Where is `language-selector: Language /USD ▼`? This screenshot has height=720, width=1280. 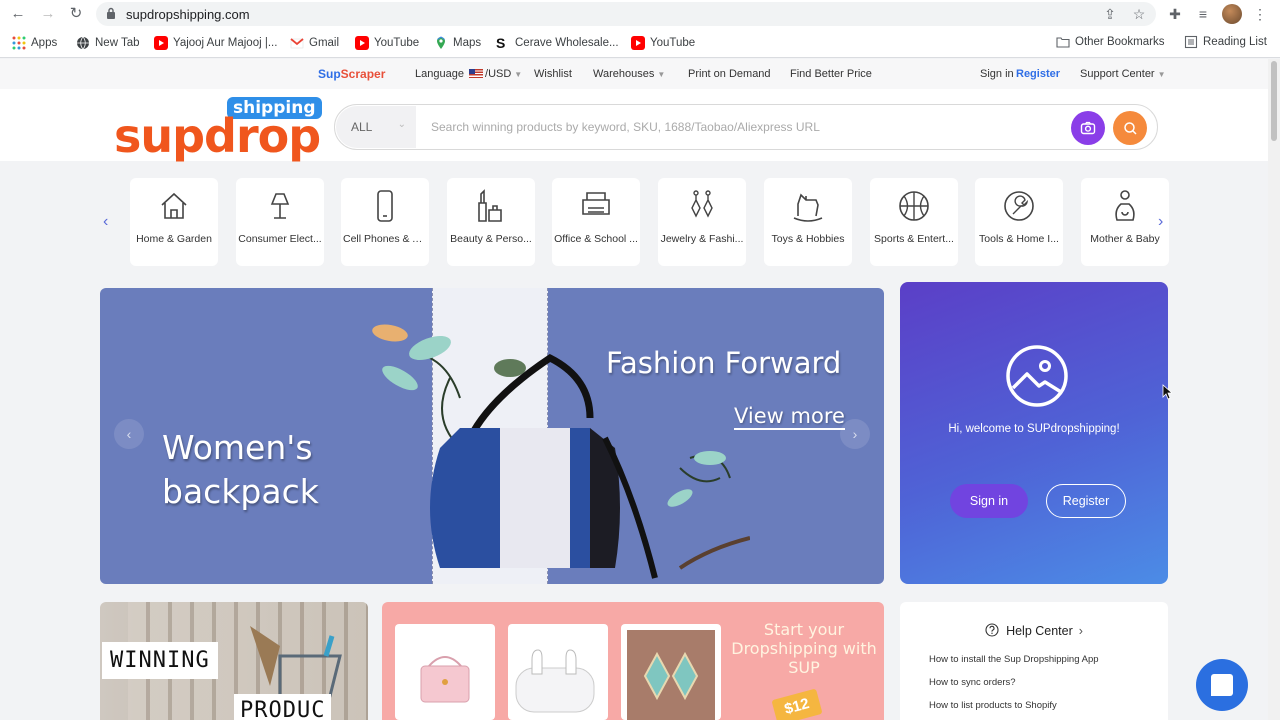
language-selector: Language /USD ▼ is located at coordinates (468, 74).